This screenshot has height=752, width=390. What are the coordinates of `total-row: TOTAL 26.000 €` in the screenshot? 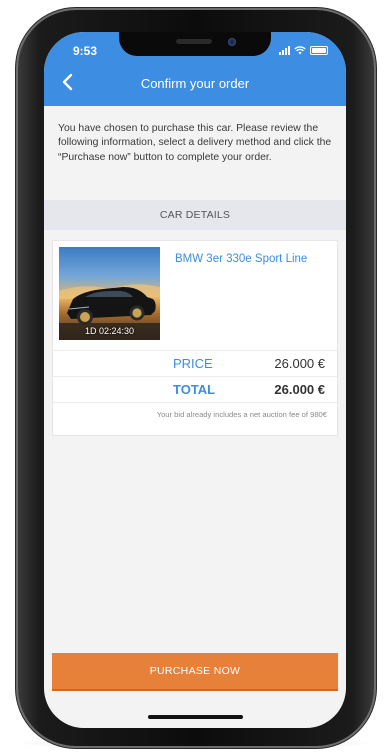 It's located at (195, 389).